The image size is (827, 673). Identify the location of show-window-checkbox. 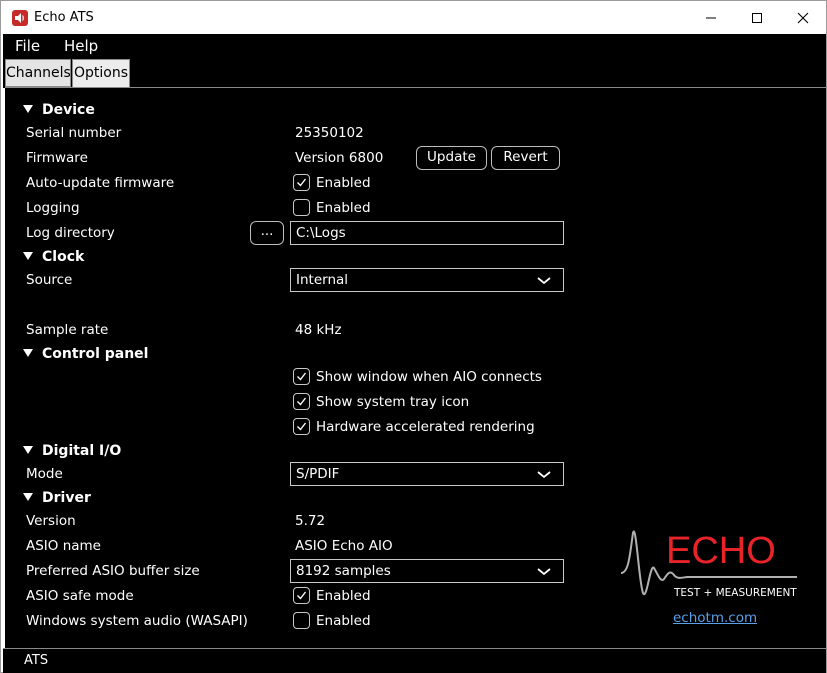
(301, 376).